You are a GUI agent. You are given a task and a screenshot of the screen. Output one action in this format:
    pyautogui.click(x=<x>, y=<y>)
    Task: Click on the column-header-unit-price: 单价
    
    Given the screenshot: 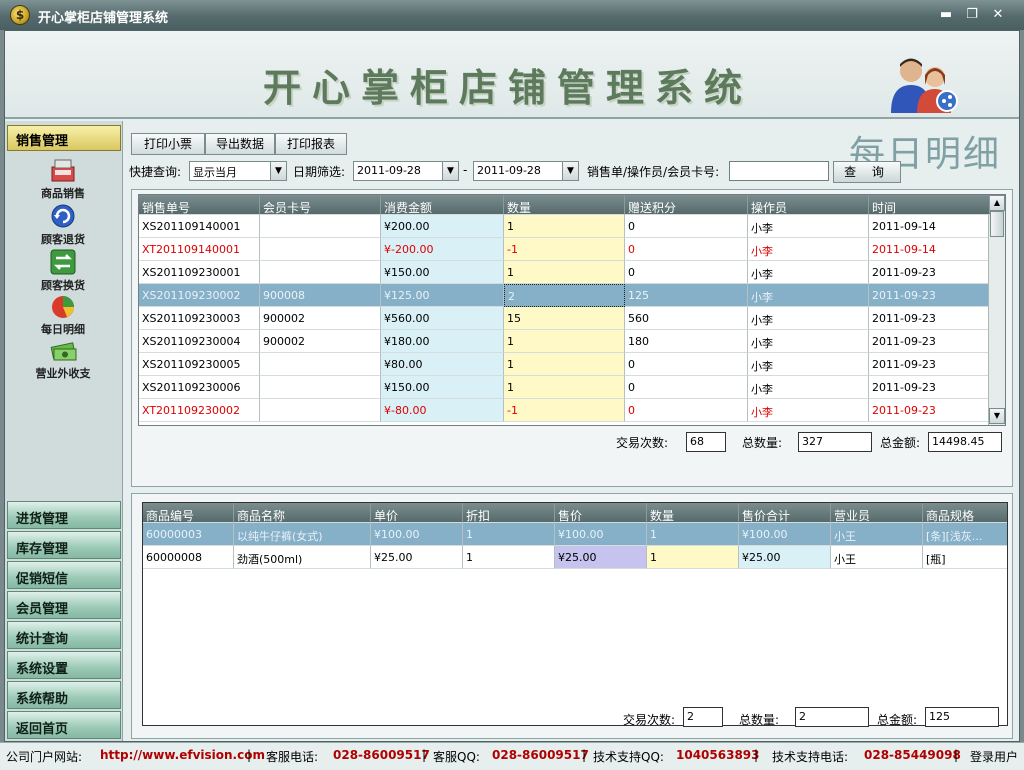 What is the action you would take?
    pyautogui.click(x=417, y=513)
    